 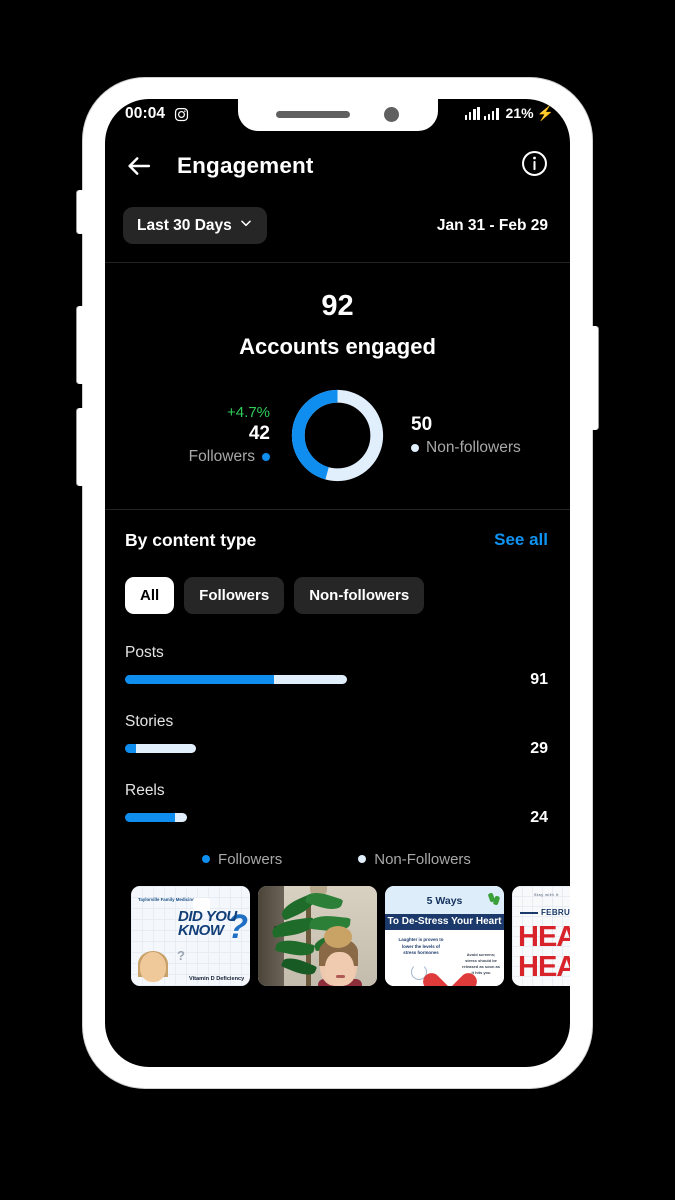 I want to click on bar-value-posts: 91, so click(x=539, y=679).